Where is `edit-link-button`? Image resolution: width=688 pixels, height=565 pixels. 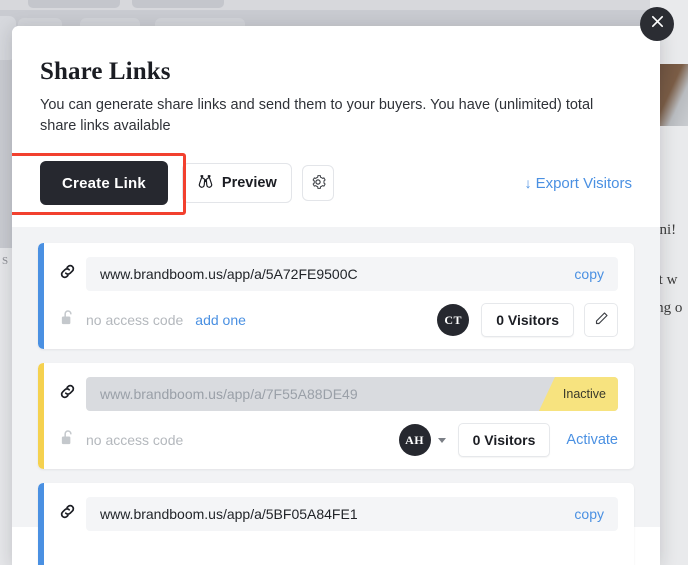 edit-link-button is located at coordinates (601, 320).